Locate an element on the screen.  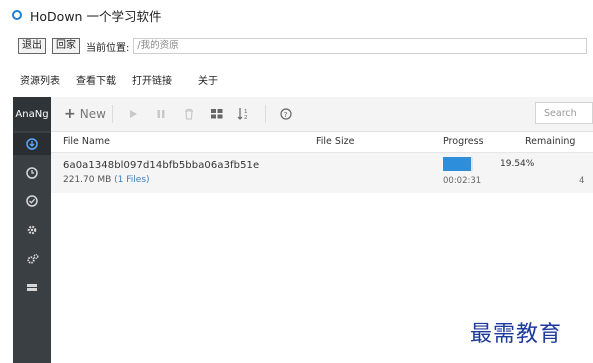
address-bar: 退出 回家 当前位置: /我的资原 is located at coordinates (296, 46).